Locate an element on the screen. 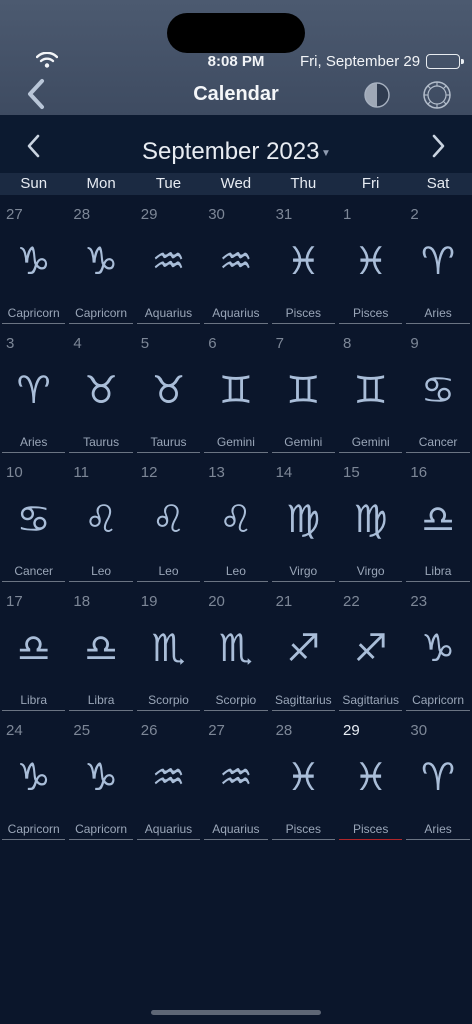  month-label: September 2023 is located at coordinates (230, 152).